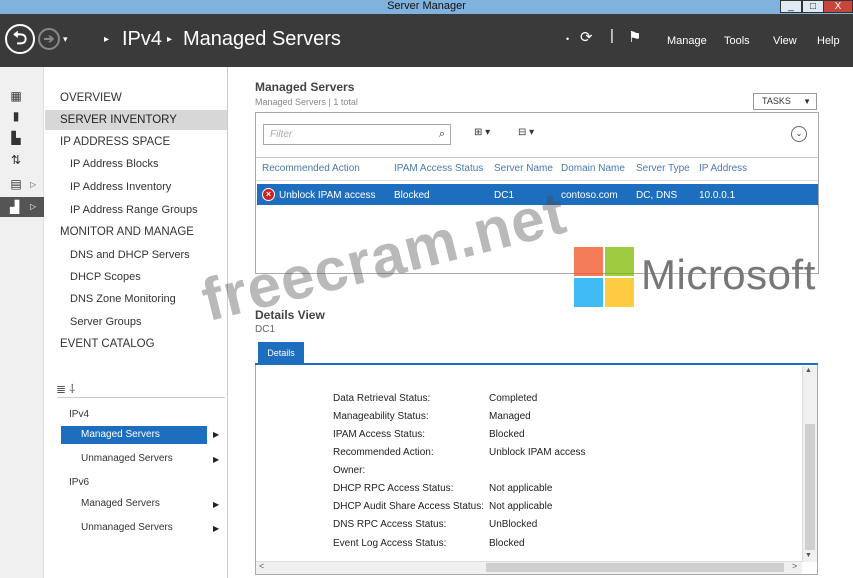 This screenshot has height=578, width=853. What do you see at coordinates (22, 322) in the screenshot?
I see `left-rail: ▦ ▮ ▙ ⇅ ▤ ▷ ▟ ▷` at bounding box center [22, 322].